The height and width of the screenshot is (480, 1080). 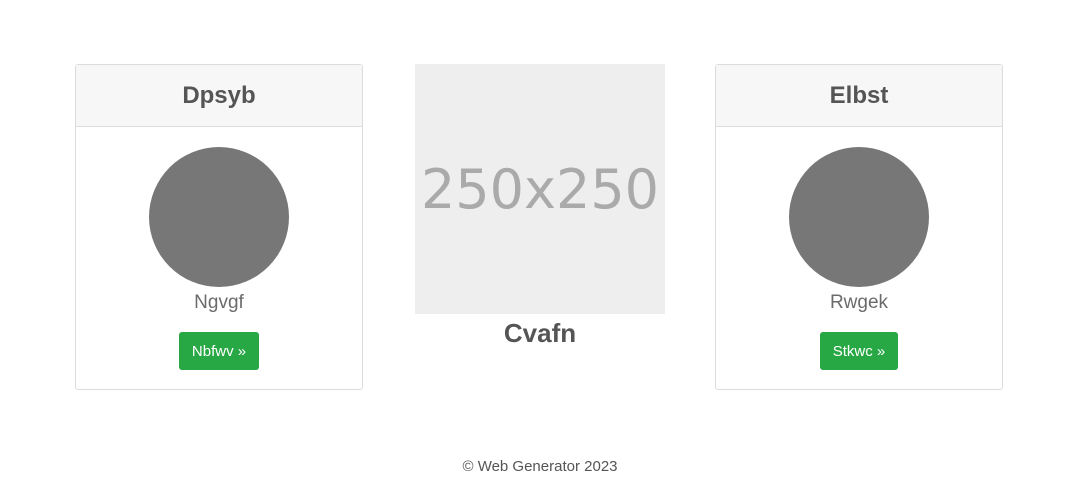 I want to click on card-action-button: Stkwc », so click(x=859, y=351).